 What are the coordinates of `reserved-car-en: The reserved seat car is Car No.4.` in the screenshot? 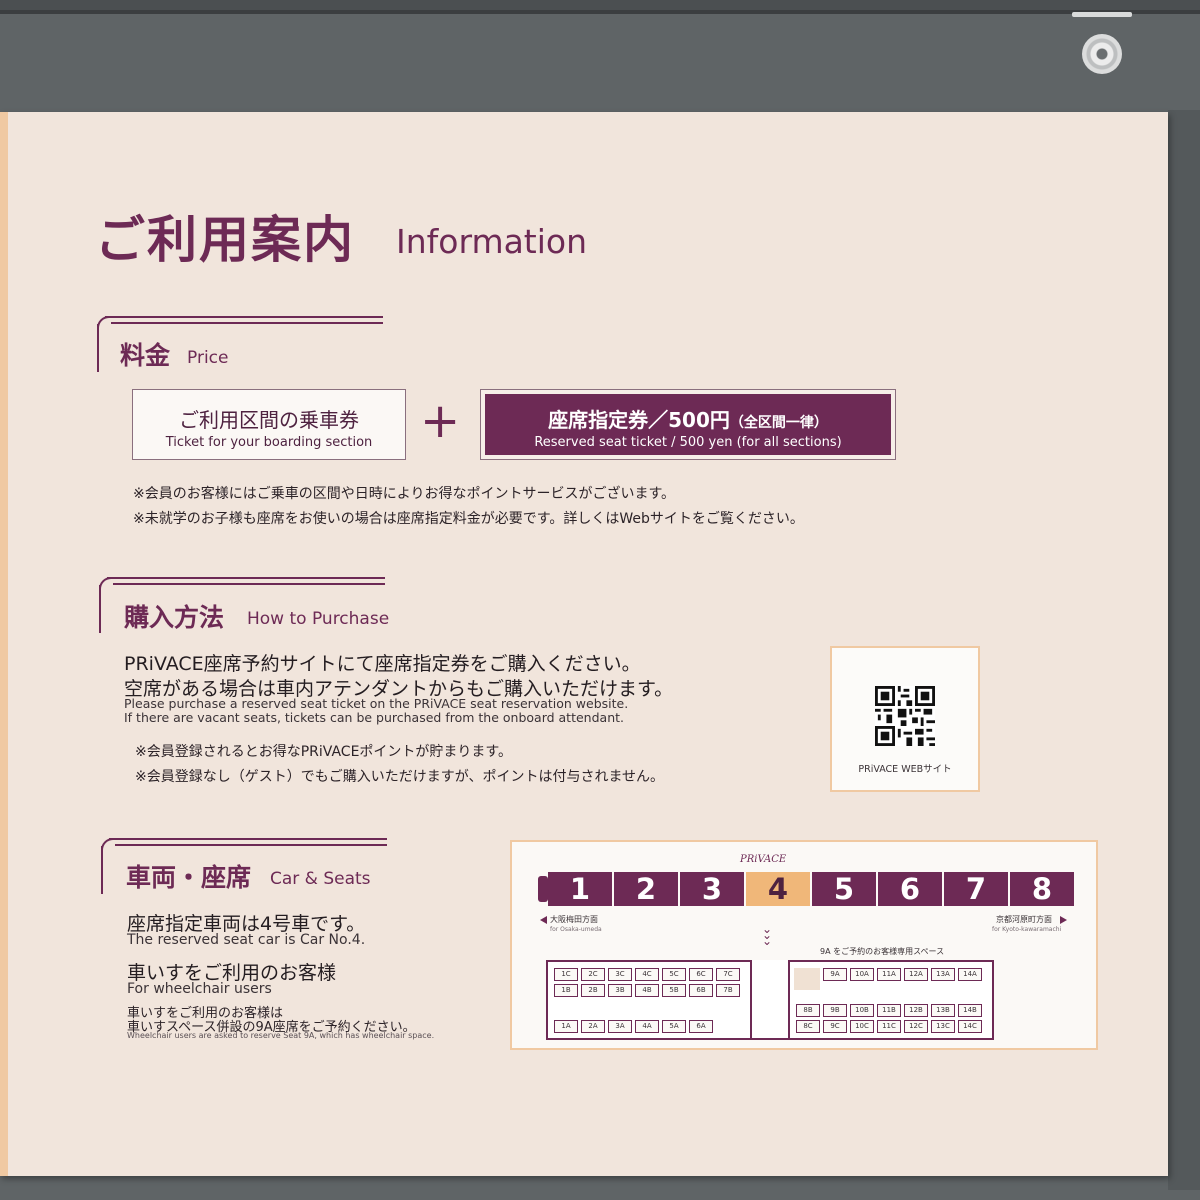 It's located at (246, 940).